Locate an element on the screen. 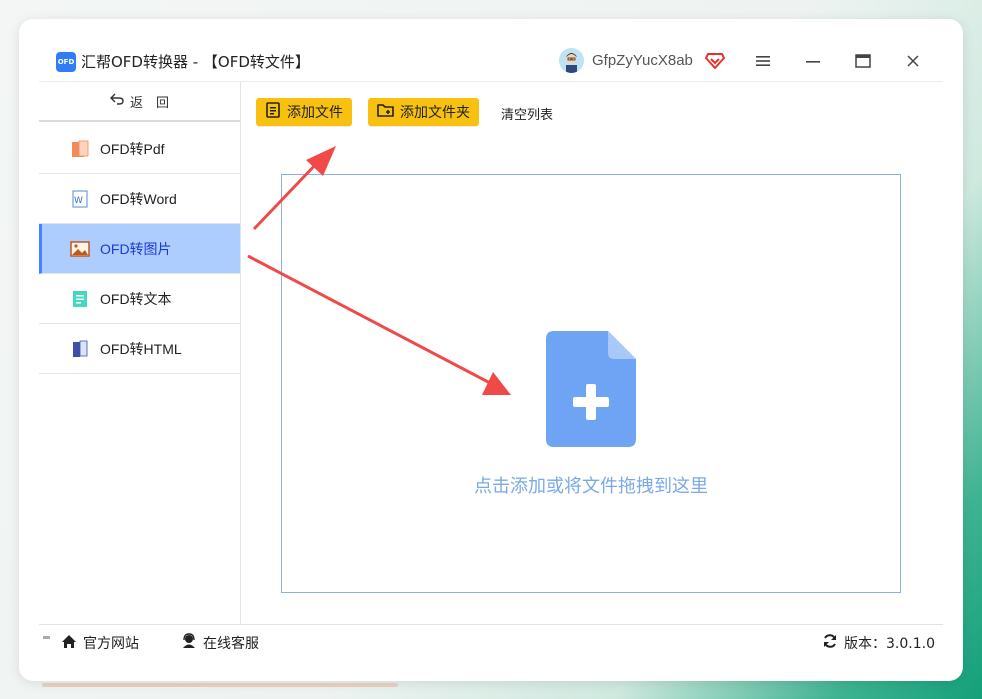 This screenshot has height=699, width=982. sidebar-item-label: OFD转图片 is located at coordinates (136, 248).